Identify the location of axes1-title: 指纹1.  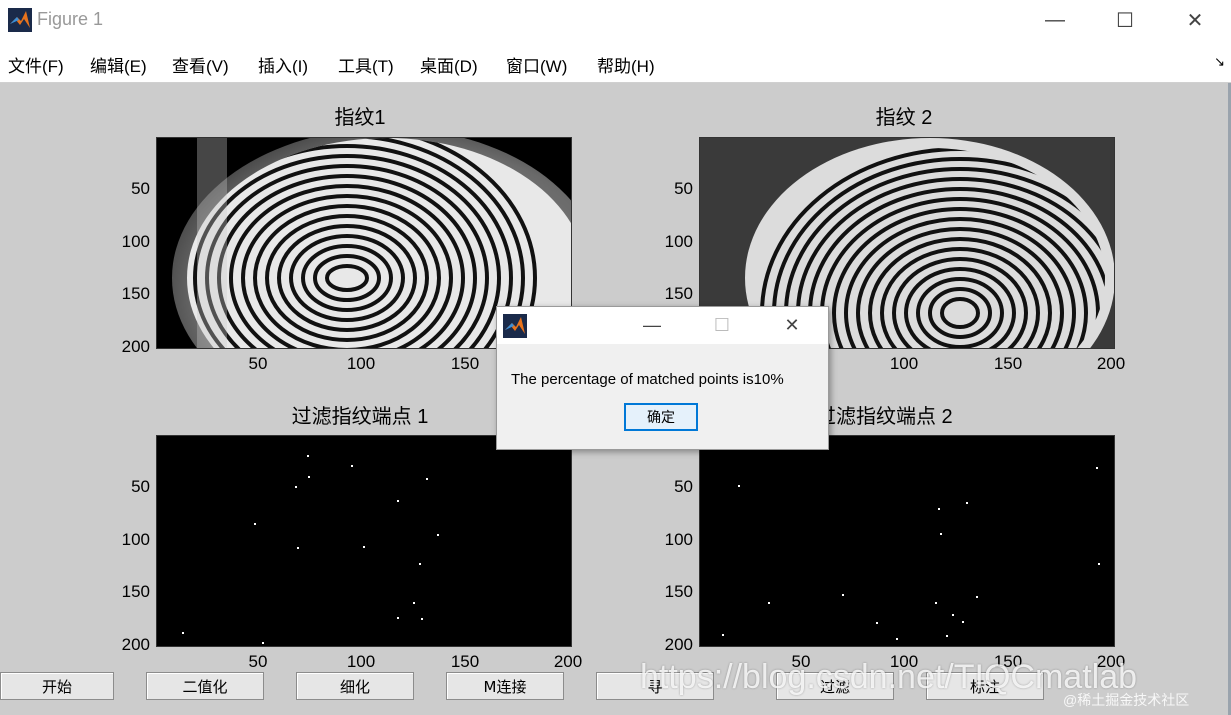
(360, 118).